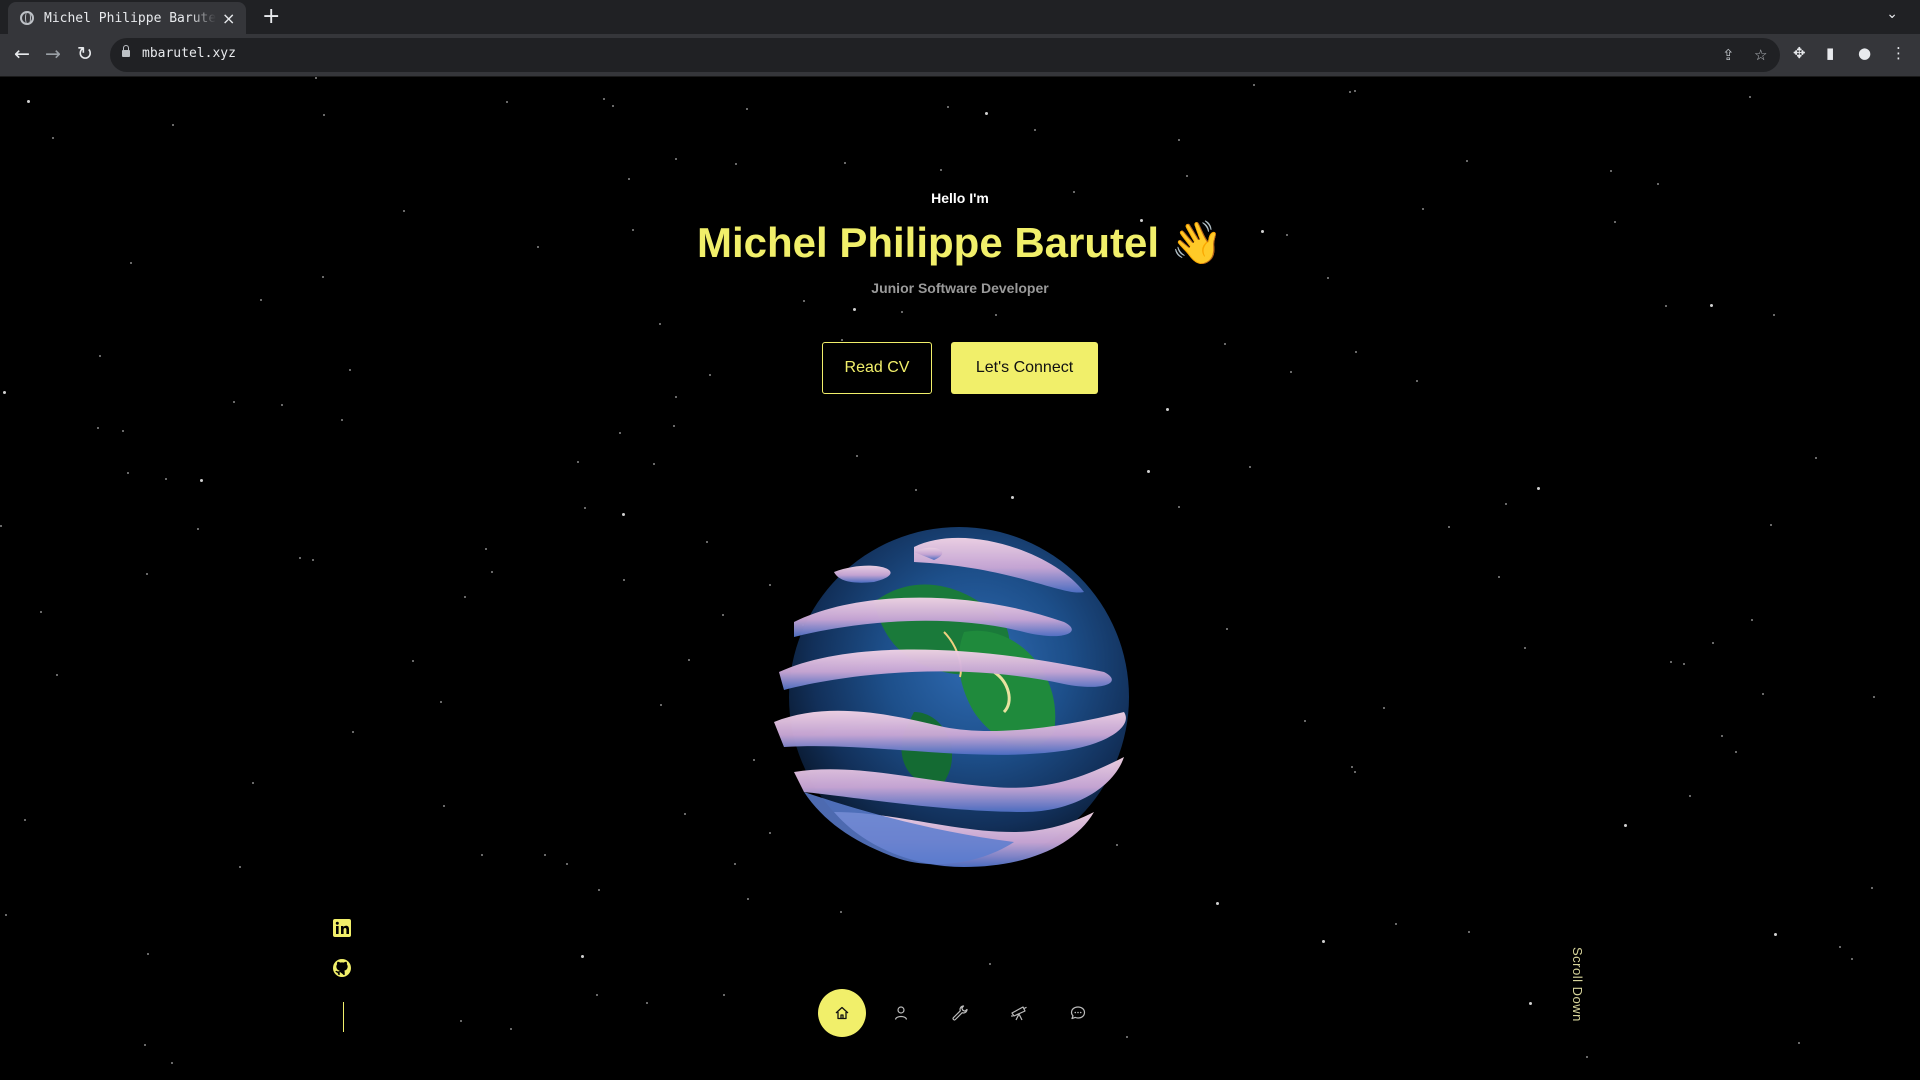  Describe the element at coordinates (1760, 55) in the screenshot. I see `star-bookmark-icon: ☆` at that location.